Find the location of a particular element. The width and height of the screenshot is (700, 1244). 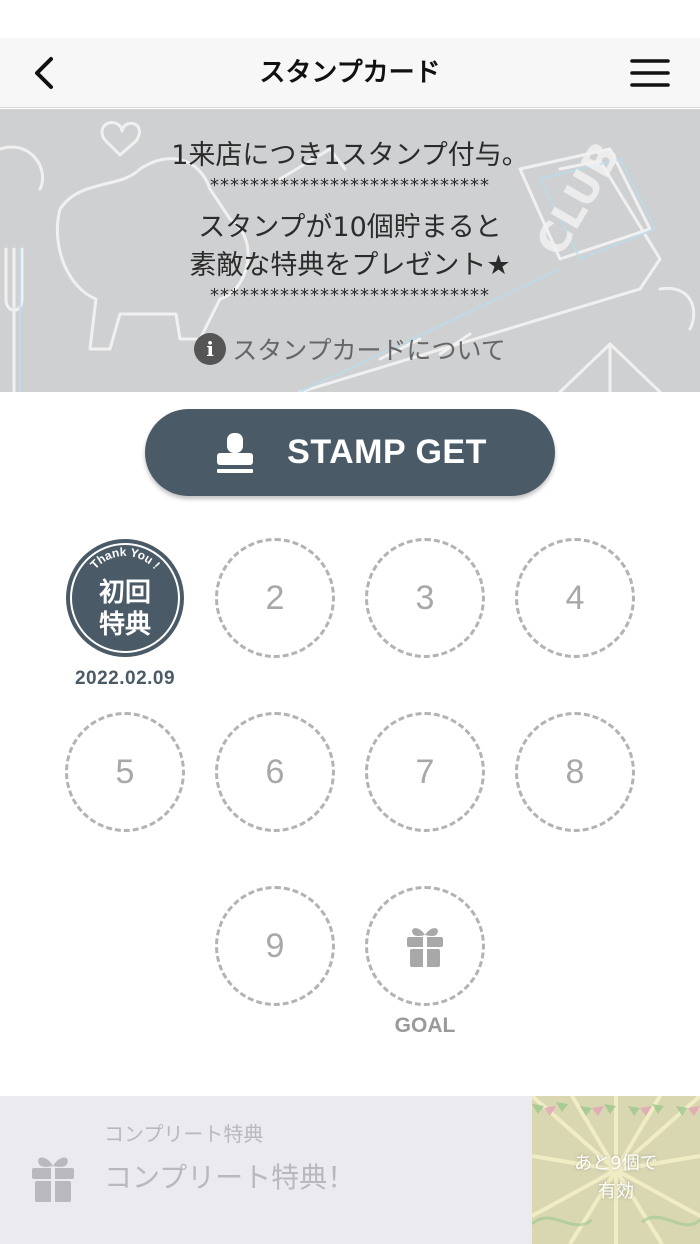

page-title: スタンプカード is located at coordinates (350, 73).